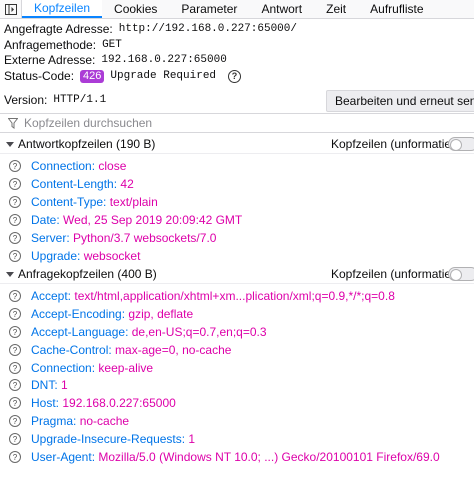 The height and width of the screenshot is (481, 474). What do you see at coordinates (237, 238) in the screenshot?
I see `response-header-row: ? Server: Python/3.7 websockets/7.0` at bounding box center [237, 238].